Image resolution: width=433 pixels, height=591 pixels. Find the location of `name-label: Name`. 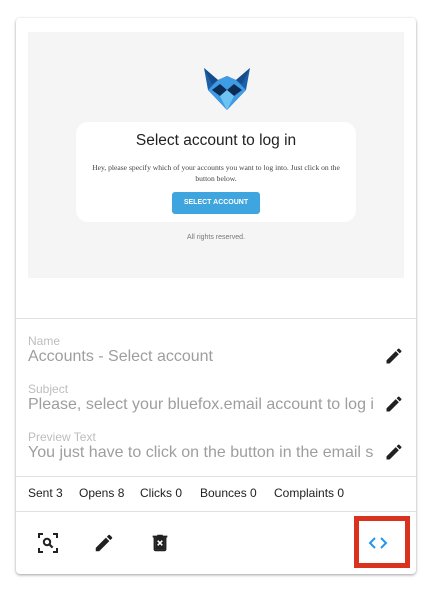

name-label: Name is located at coordinates (44, 341).